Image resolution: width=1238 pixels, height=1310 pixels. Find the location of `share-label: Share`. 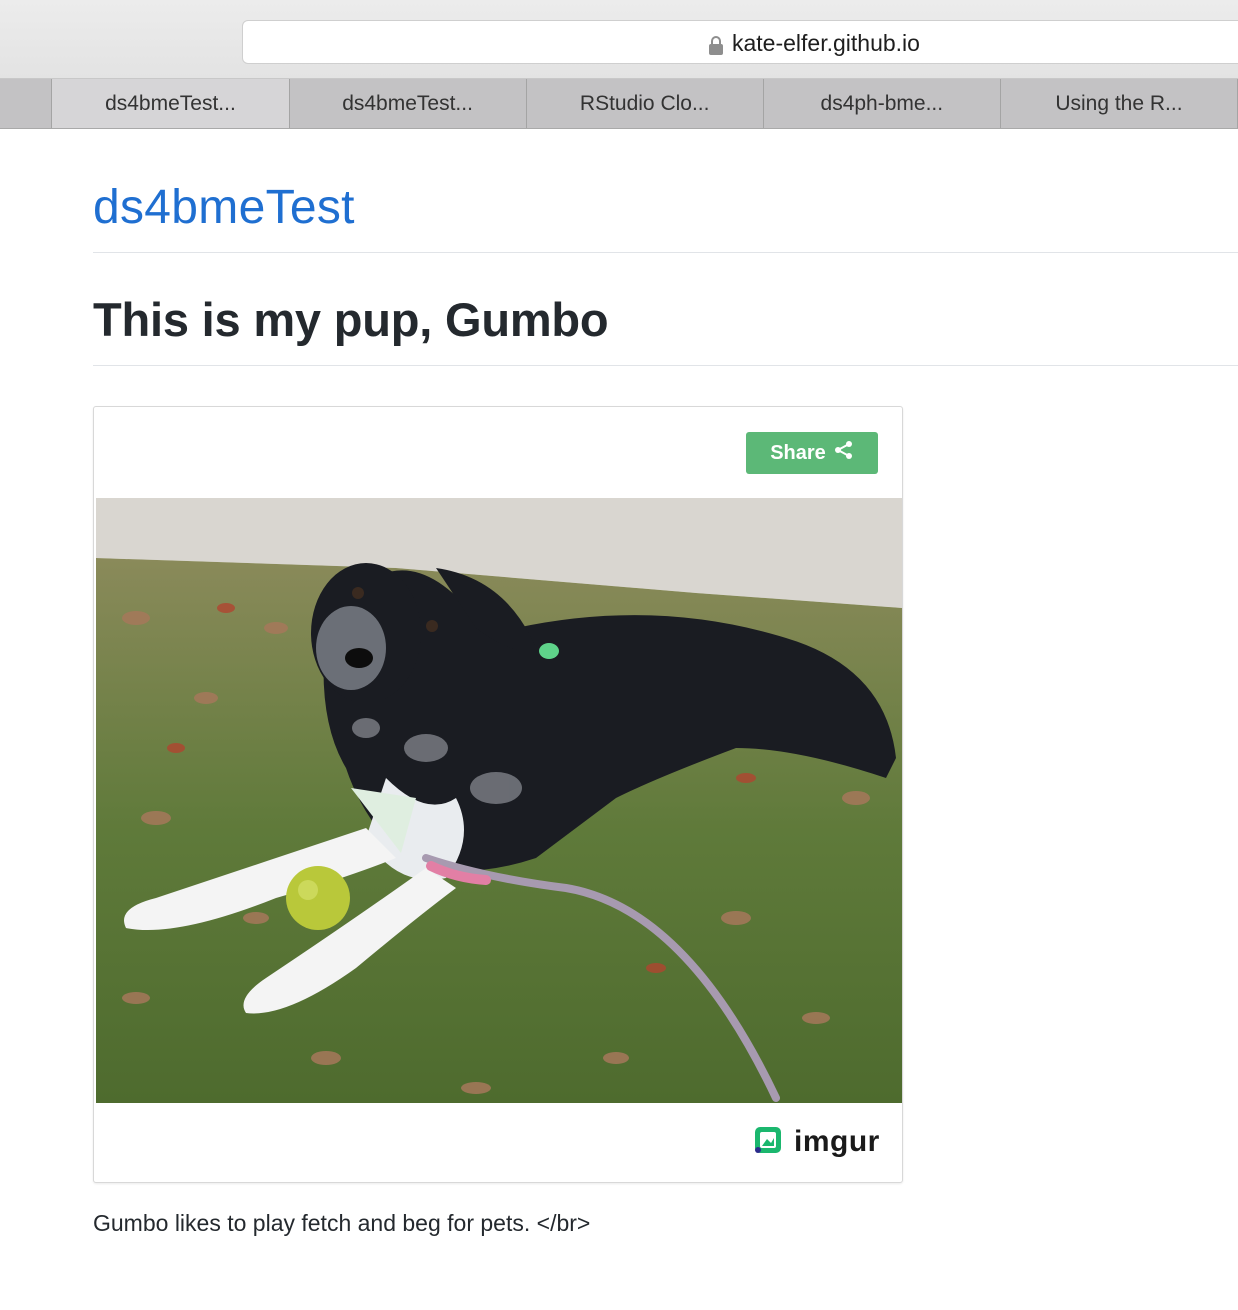

share-label: Share is located at coordinates (798, 452).